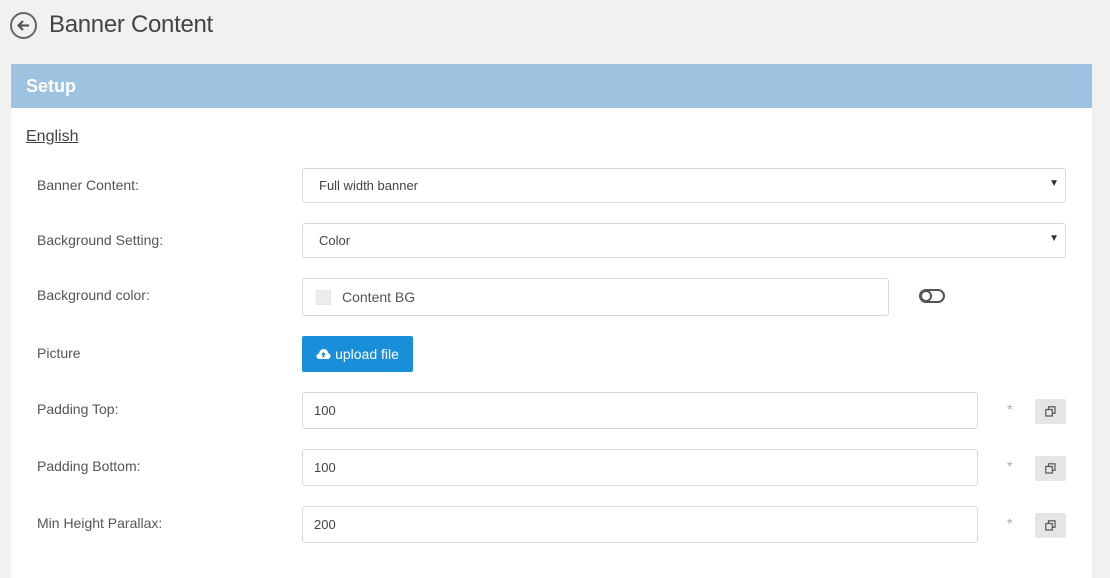  Describe the element at coordinates (93, 295) in the screenshot. I see `background-color-label: Background color:` at that location.